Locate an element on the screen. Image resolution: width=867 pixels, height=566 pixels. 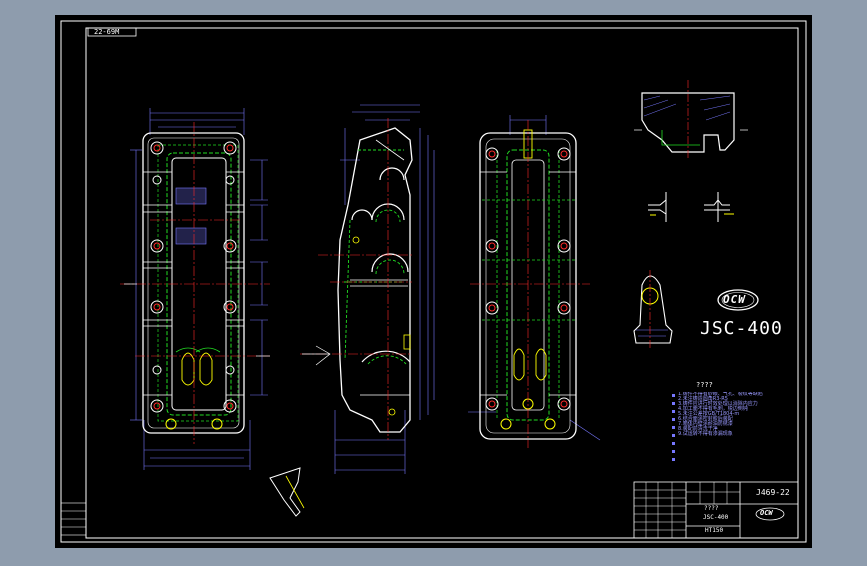
notes-title: ???? is located at coordinates (704, 385).